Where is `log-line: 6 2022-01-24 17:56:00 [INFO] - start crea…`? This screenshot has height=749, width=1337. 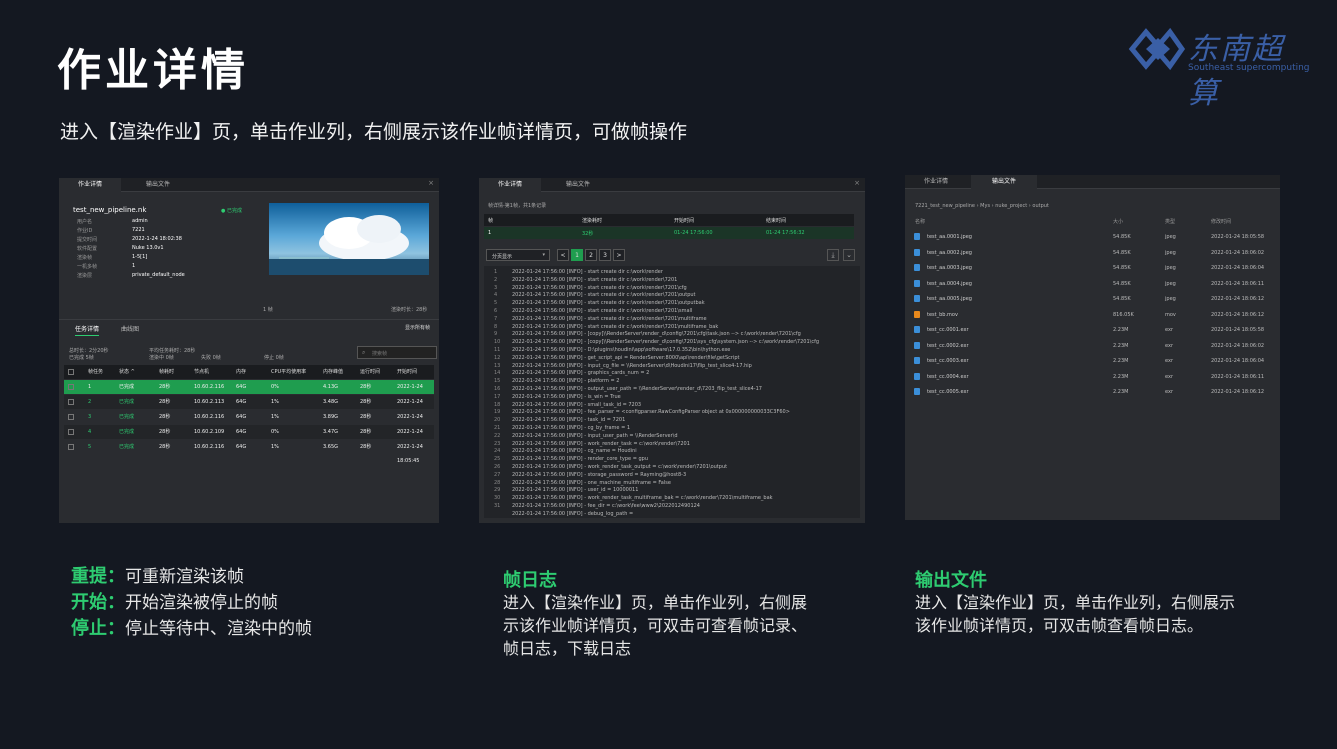
log-line: 6 2022-01-24 17:56:00 [INFO] - start crea… is located at coordinates (593, 311).